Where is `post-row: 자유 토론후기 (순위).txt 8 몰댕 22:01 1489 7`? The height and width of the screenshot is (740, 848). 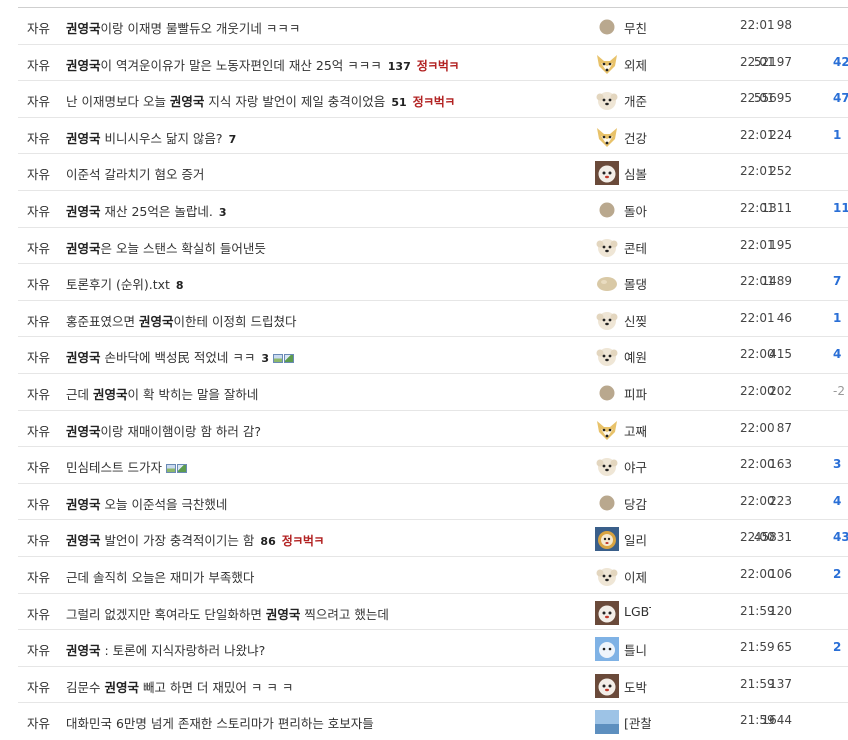 post-row: 자유 토론후기 (순위).txt 8 몰댕 22:01 1489 7 is located at coordinates (433, 282).